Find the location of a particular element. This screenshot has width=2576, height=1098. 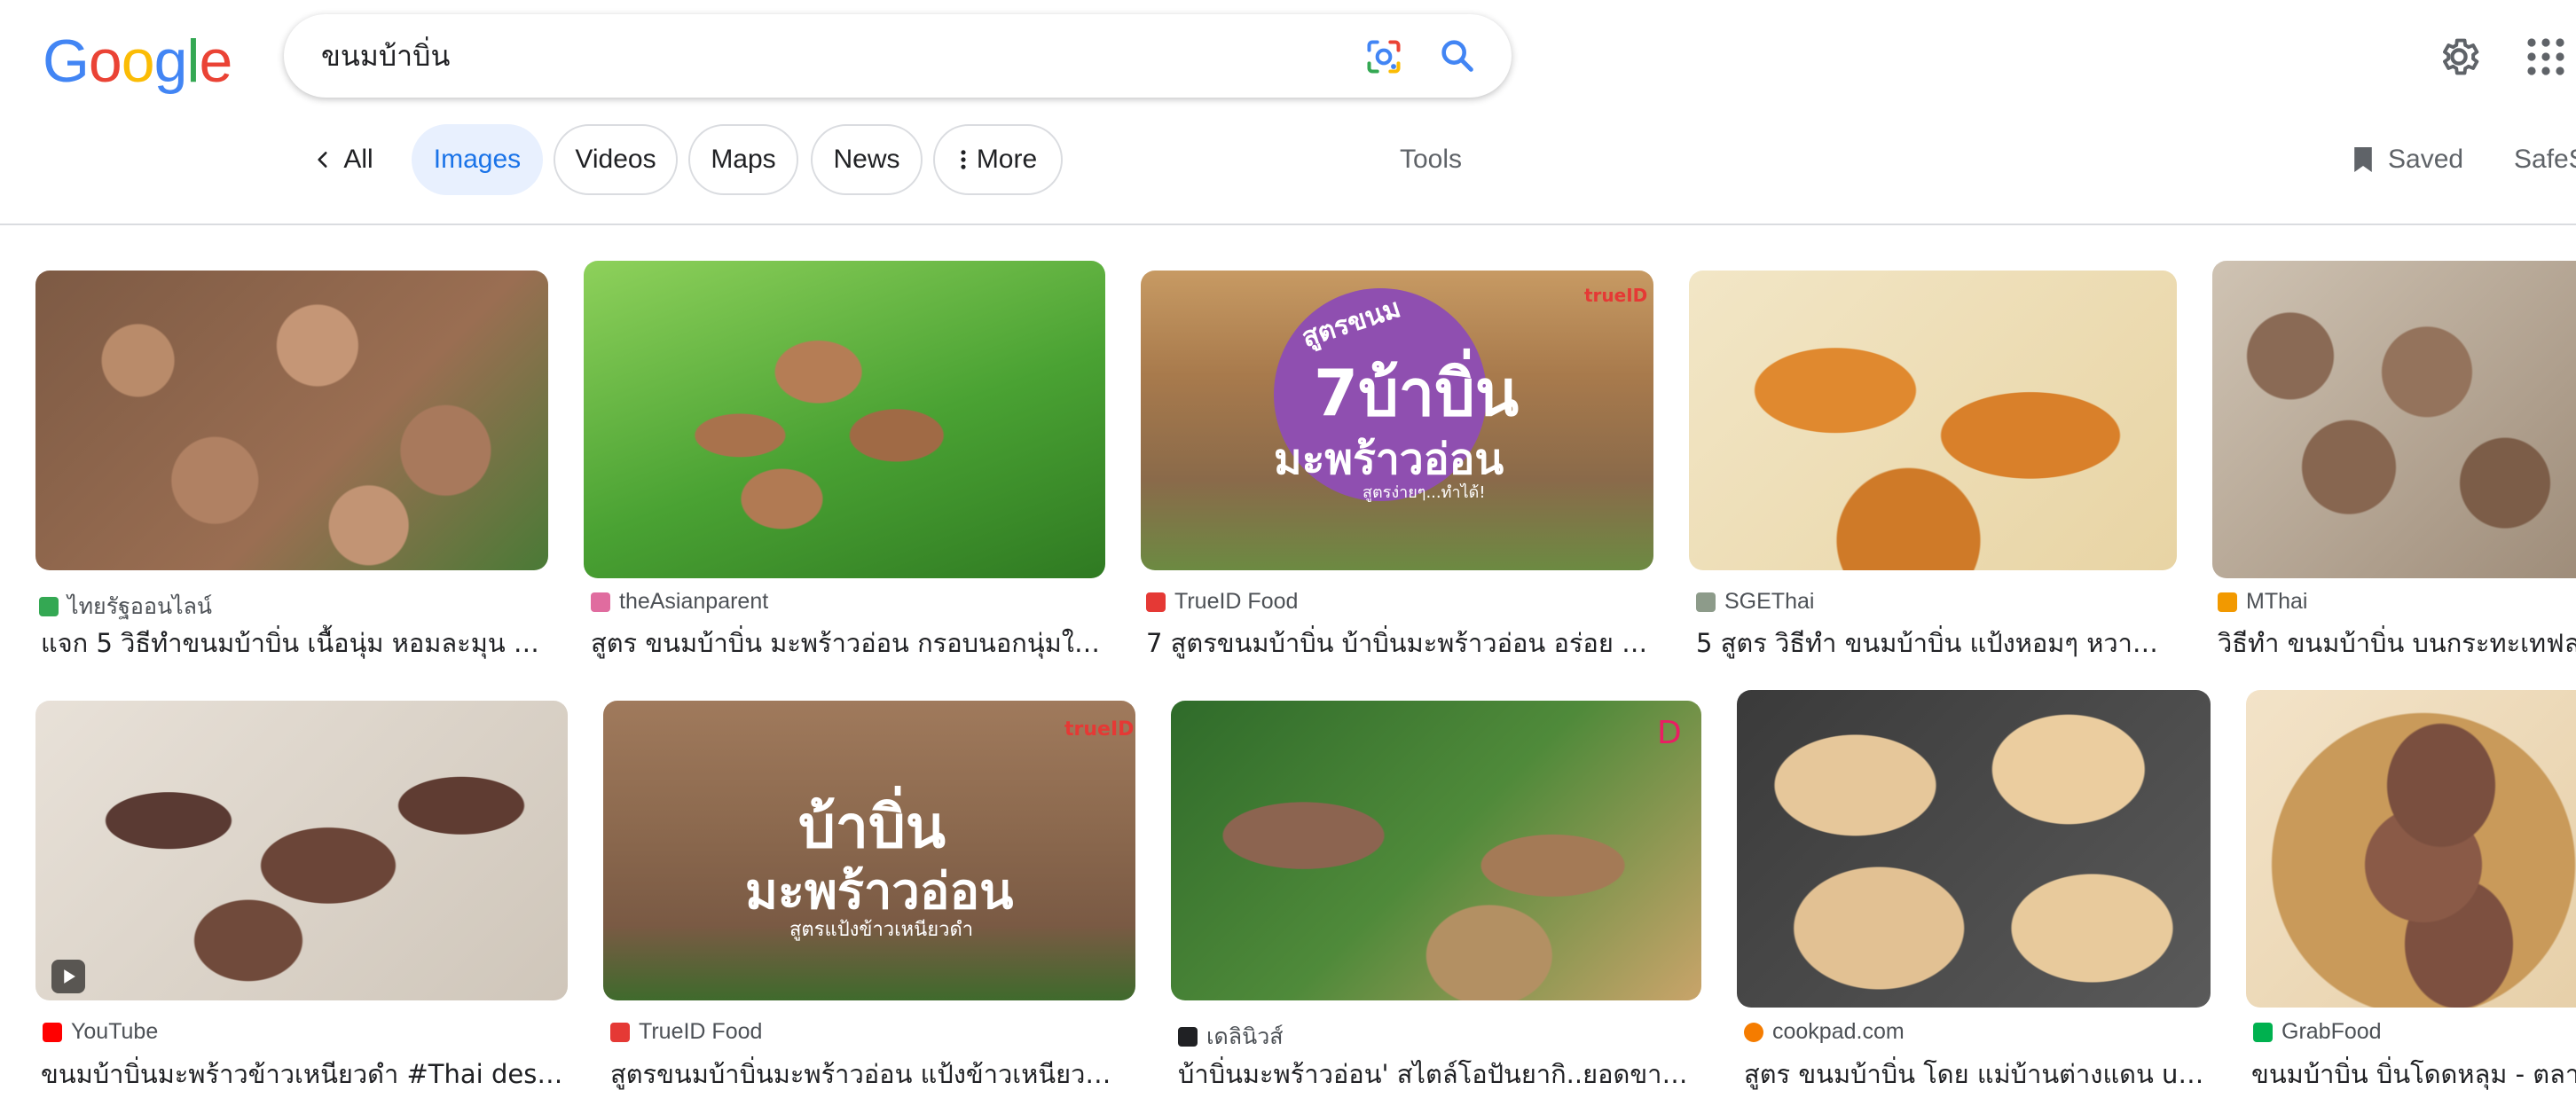

source-name: YouTube is located at coordinates (115, 1031).